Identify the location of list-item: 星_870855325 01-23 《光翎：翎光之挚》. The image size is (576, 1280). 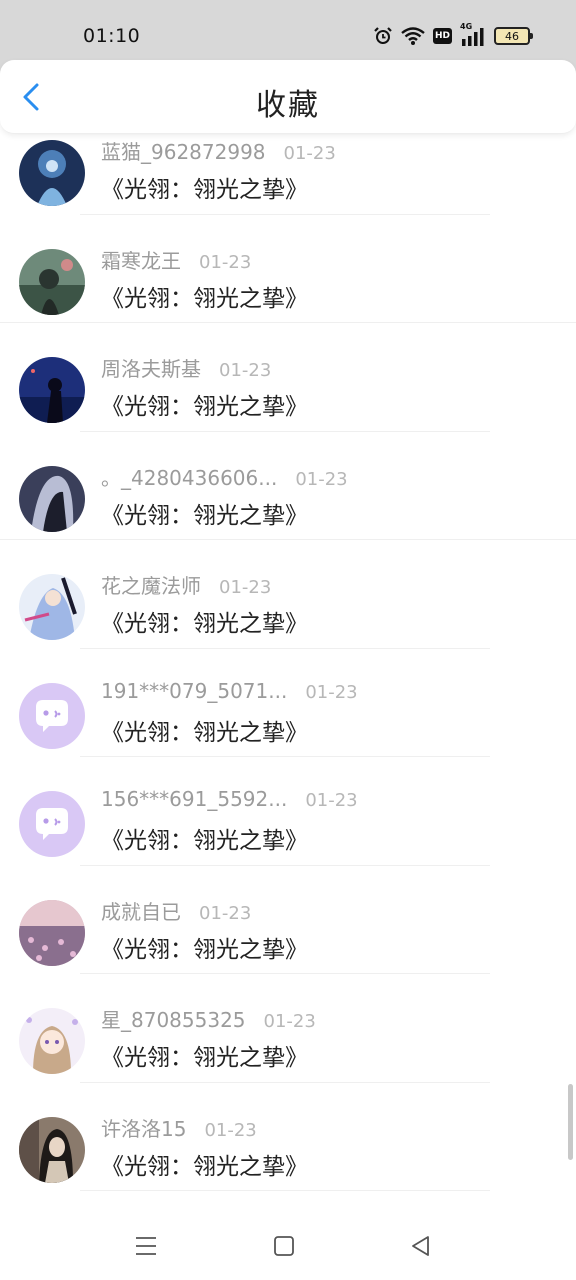
(288, 1028).